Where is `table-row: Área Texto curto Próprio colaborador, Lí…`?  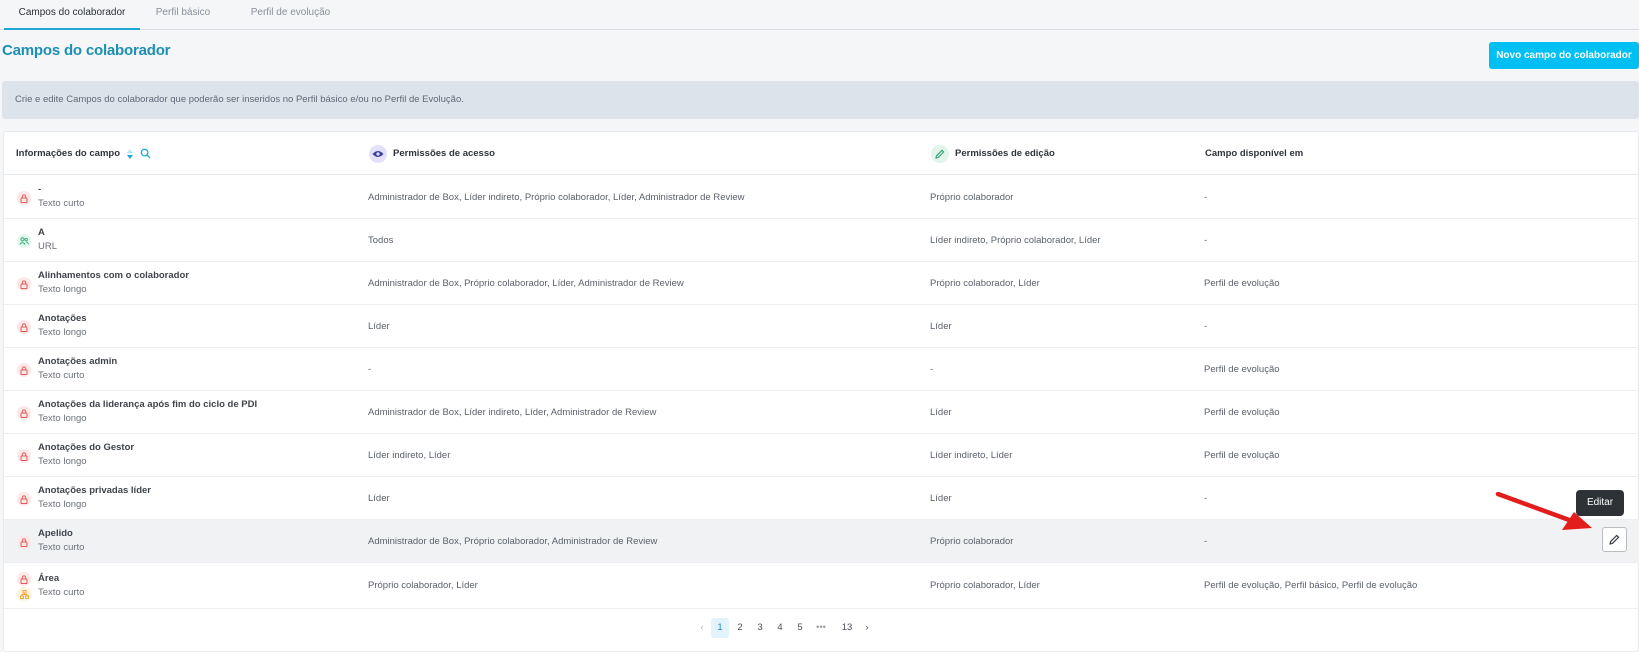 table-row: Área Texto curto Próprio colaborador, Lí… is located at coordinates (821, 586).